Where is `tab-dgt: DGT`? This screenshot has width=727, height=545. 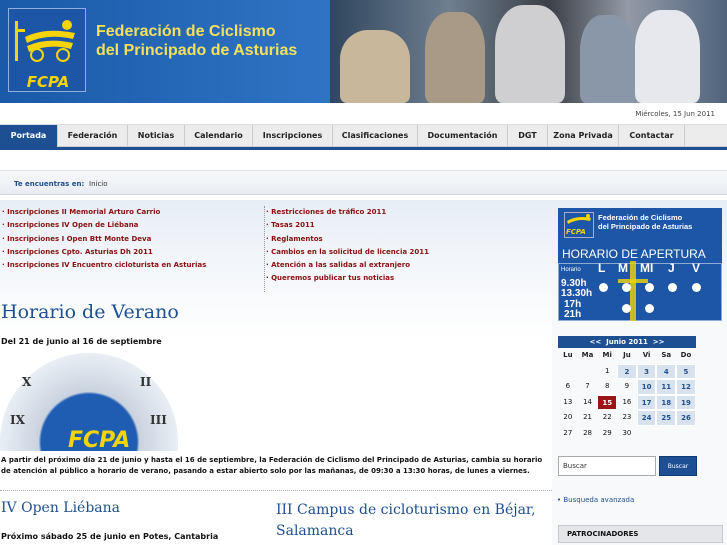
tab-dgt: DGT is located at coordinates (528, 136).